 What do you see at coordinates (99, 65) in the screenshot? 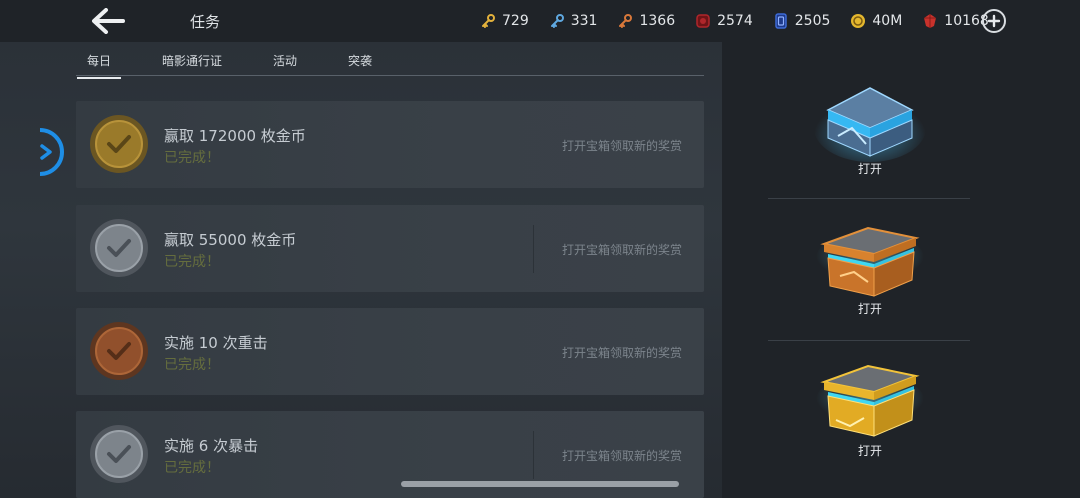
I see `tab-daily: 每日` at bounding box center [99, 65].